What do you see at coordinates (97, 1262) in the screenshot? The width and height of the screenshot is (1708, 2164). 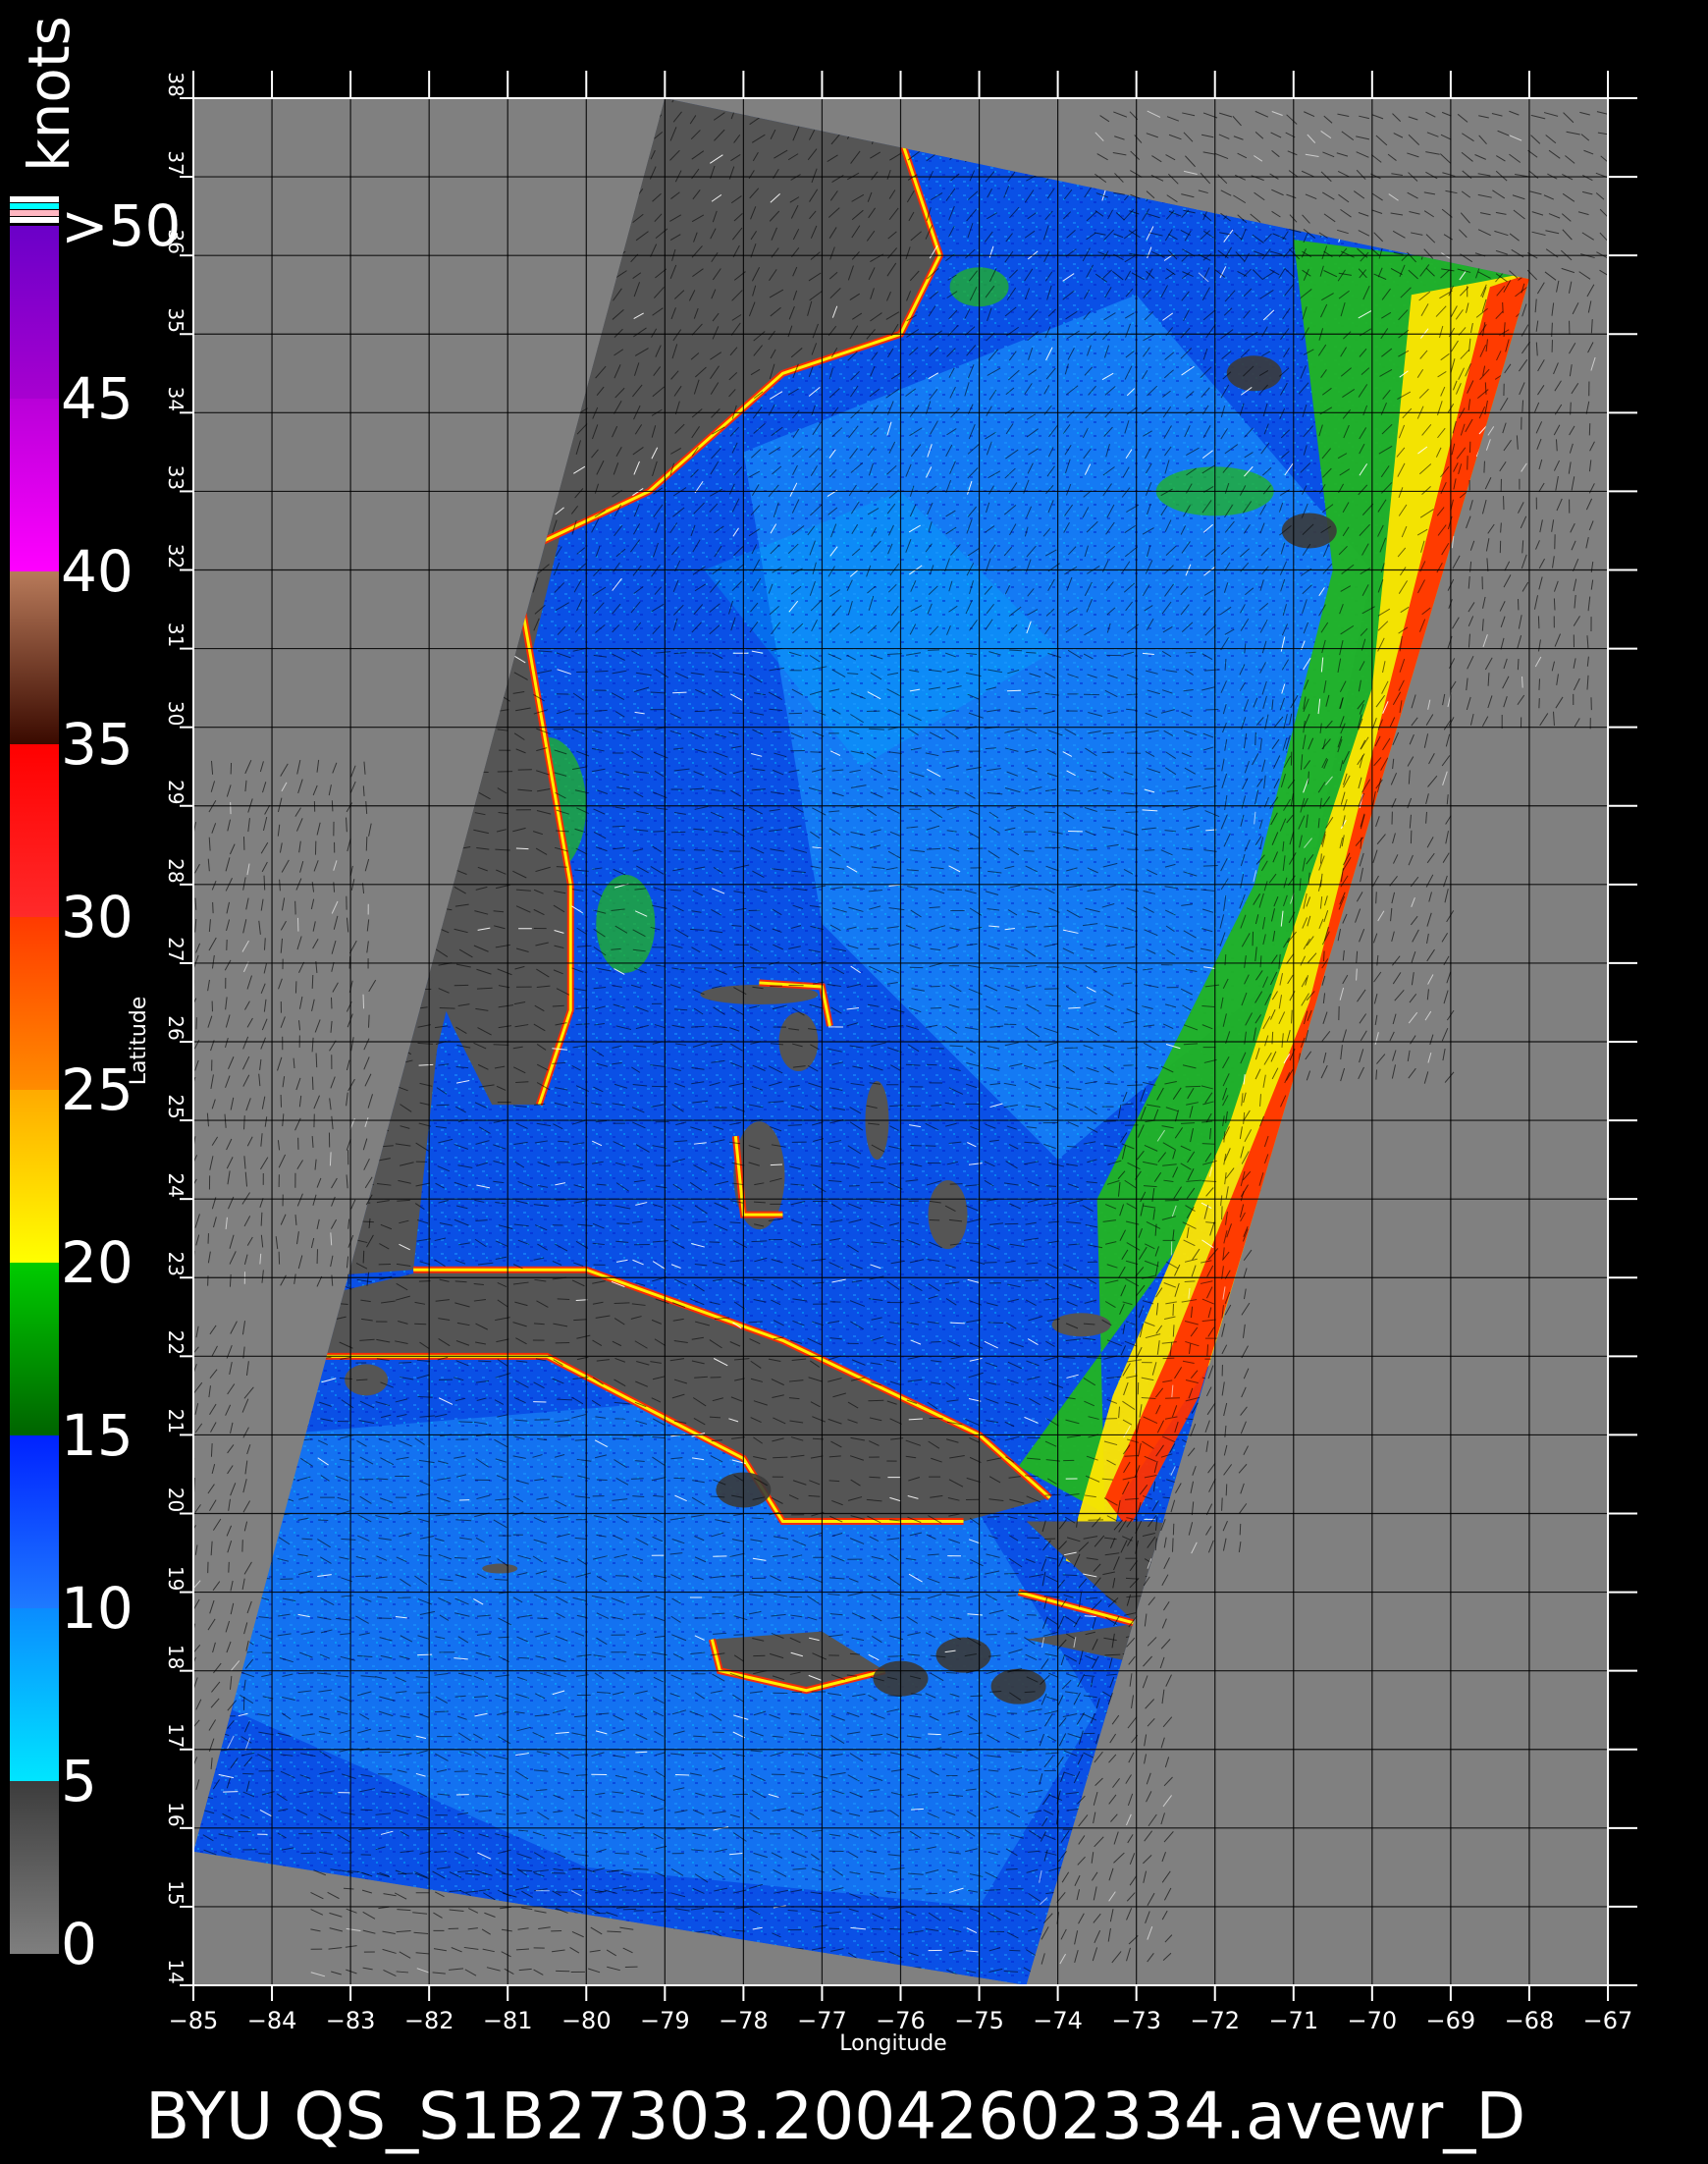 I see `colorbar-label: 20` at bounding box center [97, 1262].